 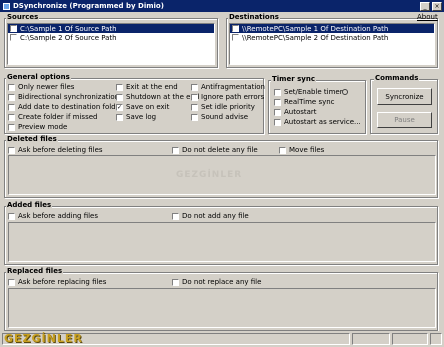 I want to click on ask-before-adding-option: Ask before adding files, so click(x=53, y=216).